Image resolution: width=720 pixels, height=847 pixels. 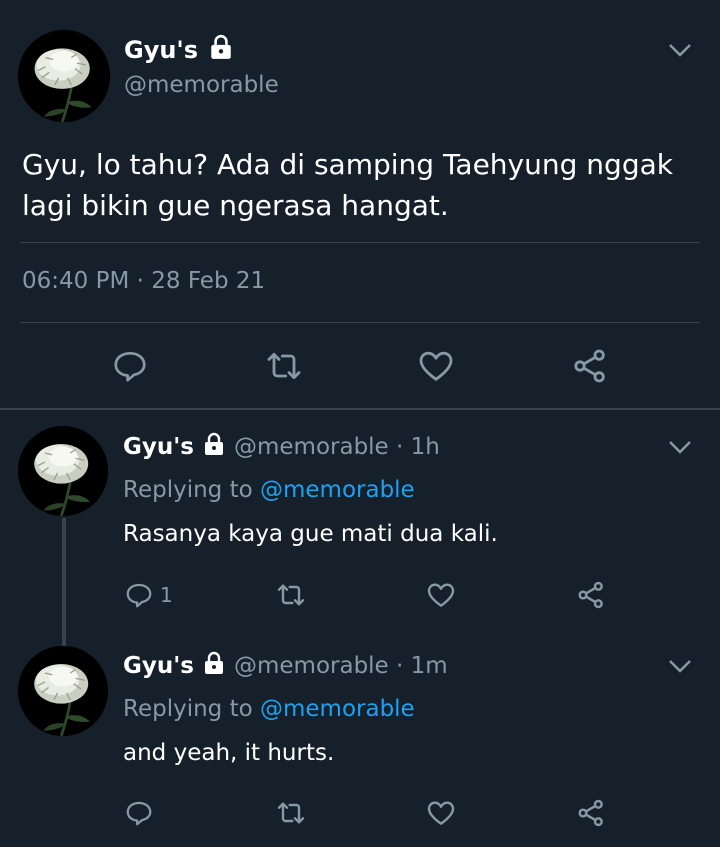 I want to click on reply-count: 1, so click(x=166, y=595).